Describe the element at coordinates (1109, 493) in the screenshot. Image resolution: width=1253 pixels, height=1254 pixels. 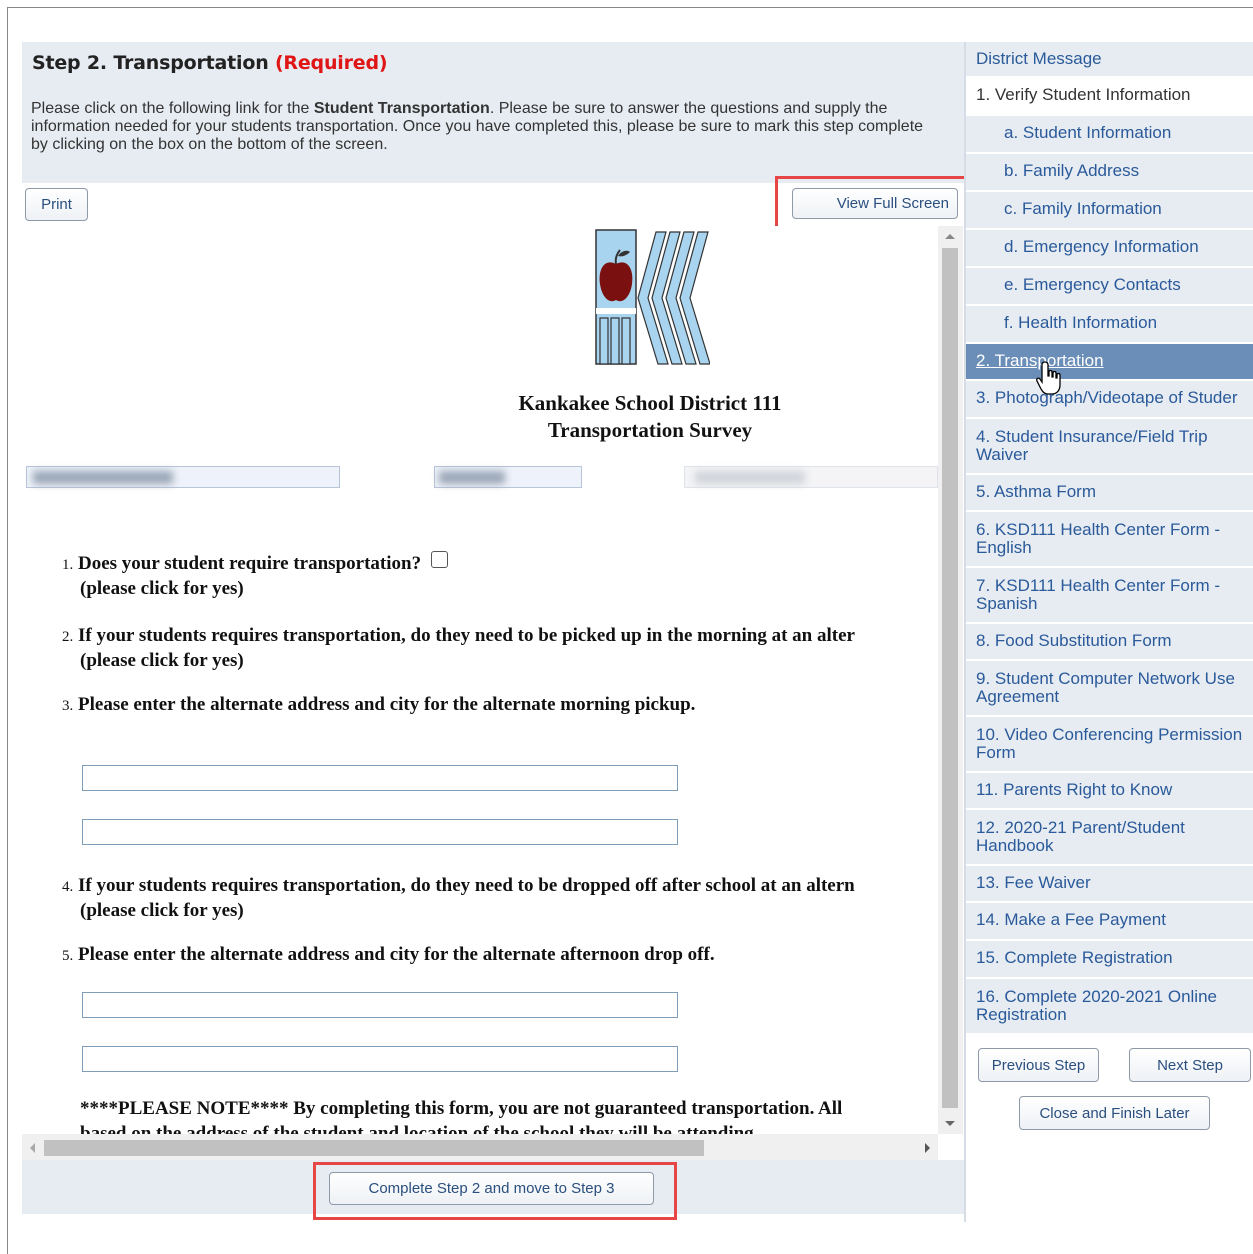
I see `nav-asthma-form: 5. Asthma Form` at that location.